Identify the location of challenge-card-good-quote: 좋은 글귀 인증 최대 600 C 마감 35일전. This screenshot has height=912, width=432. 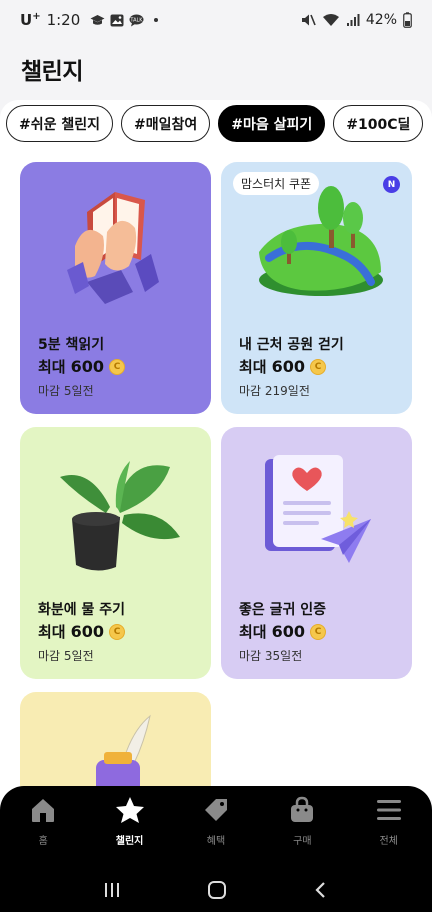
(316, 553).